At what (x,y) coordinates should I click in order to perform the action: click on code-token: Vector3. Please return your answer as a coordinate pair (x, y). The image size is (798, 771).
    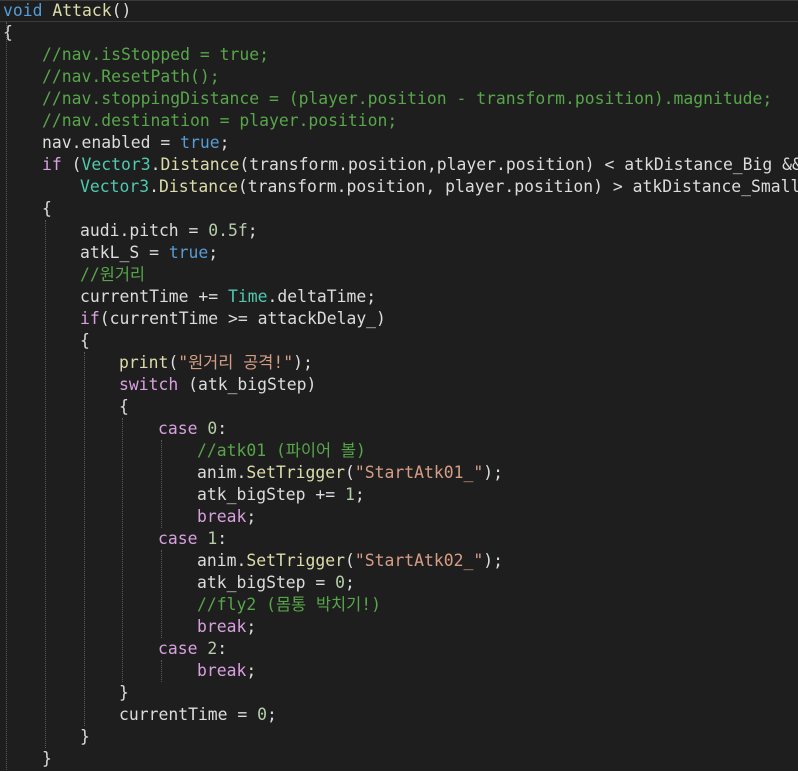
    Looking at the image, I should click on (116, 164).